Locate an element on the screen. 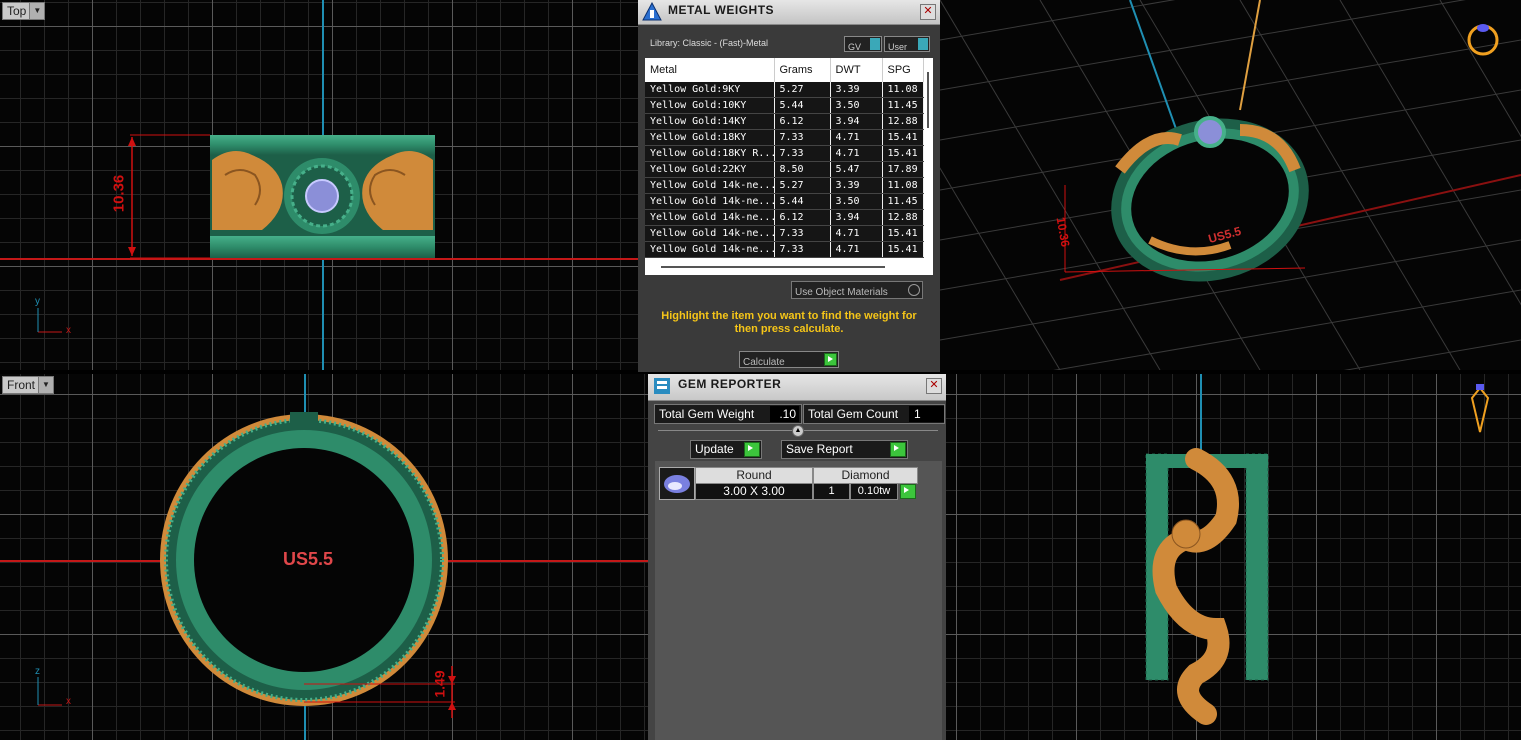  total-gem-count-label: Total Gem Count is located at coordinates (853, 414).